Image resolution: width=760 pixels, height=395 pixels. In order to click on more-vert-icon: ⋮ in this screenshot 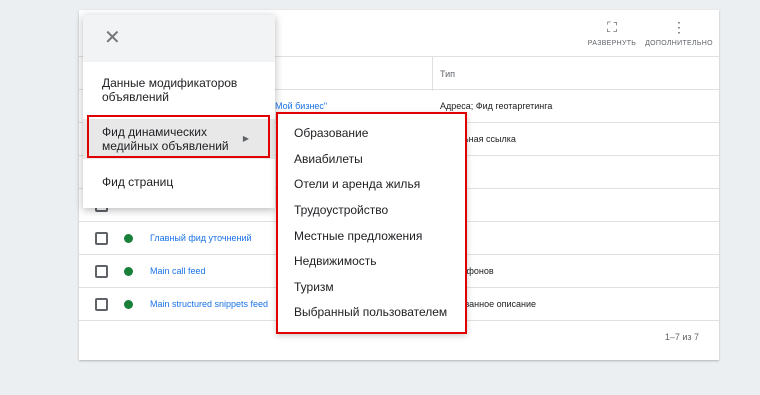, I will do `click(679, 27)`.